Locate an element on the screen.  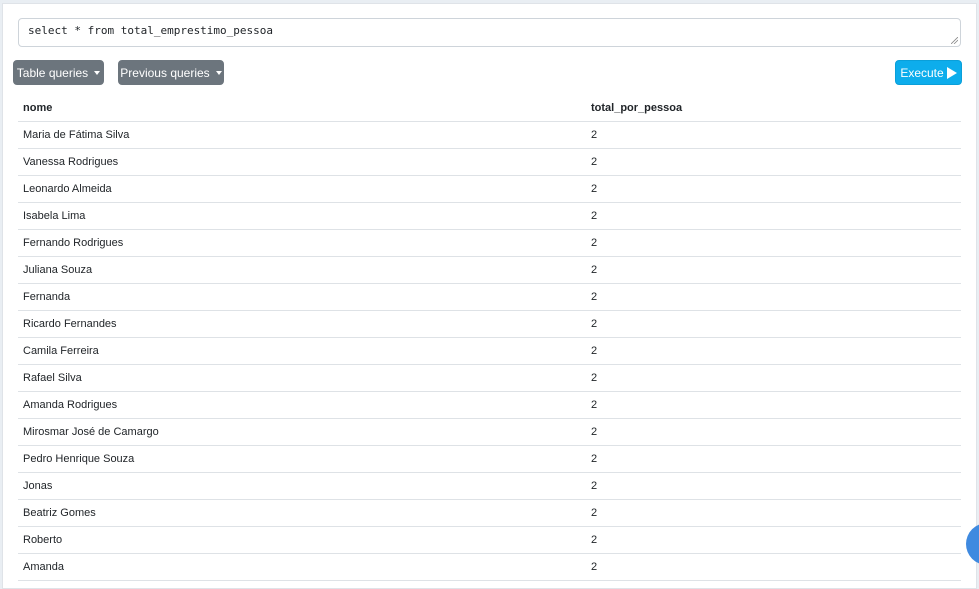
cell-nome: Fernanda is located at coordinates (302, 297).